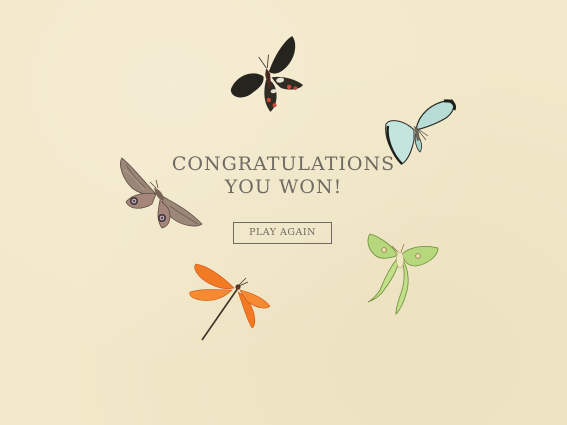  Describe the element at coordinates (282, 233) in the screenshot. I see `play-again-button: PLAY AGAIN` at that location.